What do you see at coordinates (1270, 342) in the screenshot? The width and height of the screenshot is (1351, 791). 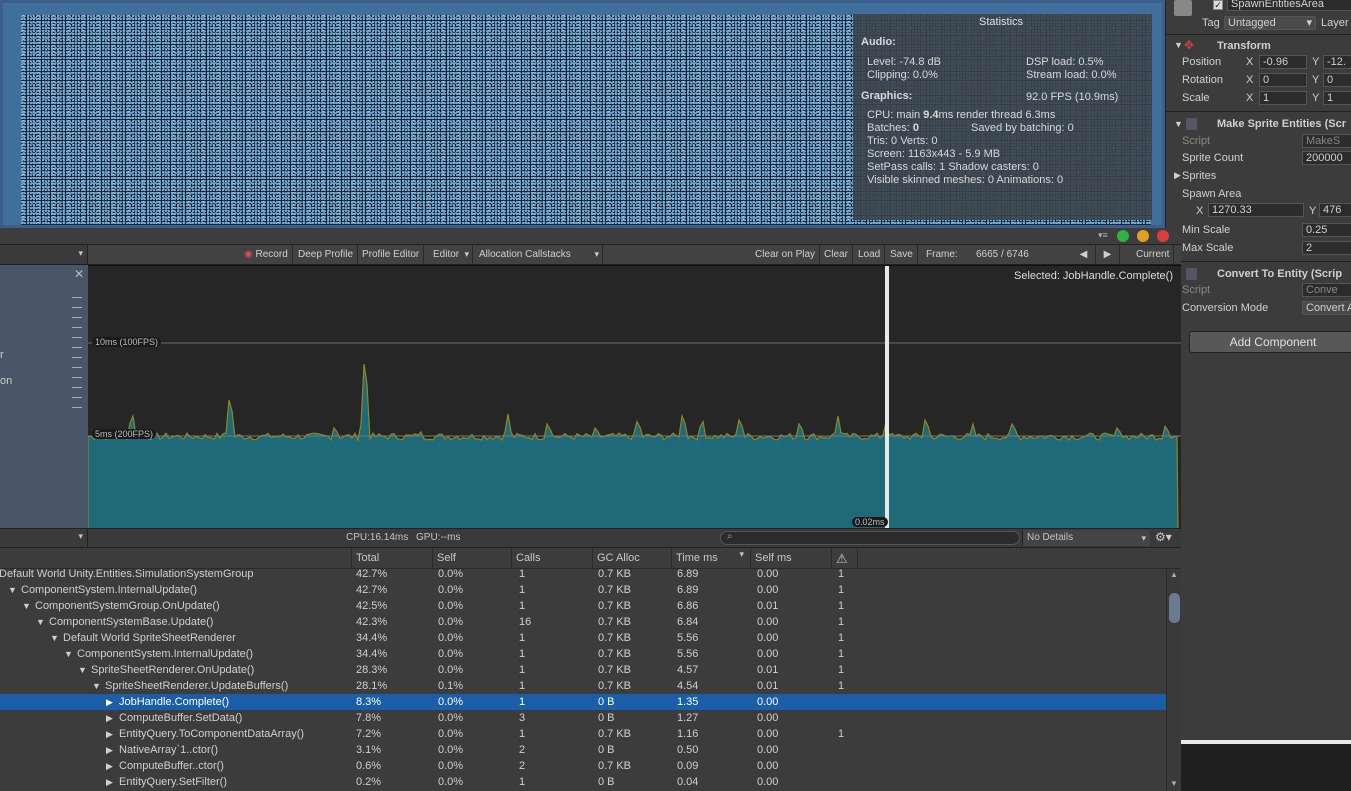 I see `add-component-button: Add Component` at bounding box center [1270, 342].